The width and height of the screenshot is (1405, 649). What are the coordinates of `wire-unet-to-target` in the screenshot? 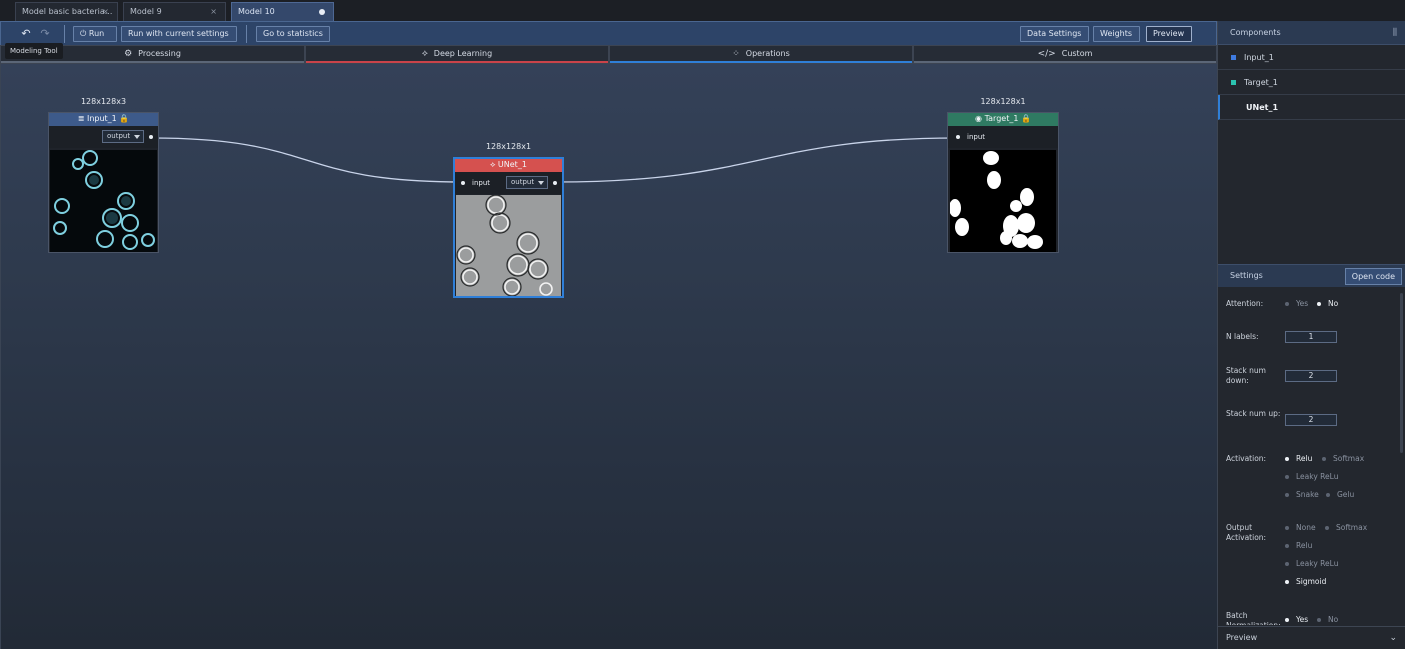 It's located at (756, 160).